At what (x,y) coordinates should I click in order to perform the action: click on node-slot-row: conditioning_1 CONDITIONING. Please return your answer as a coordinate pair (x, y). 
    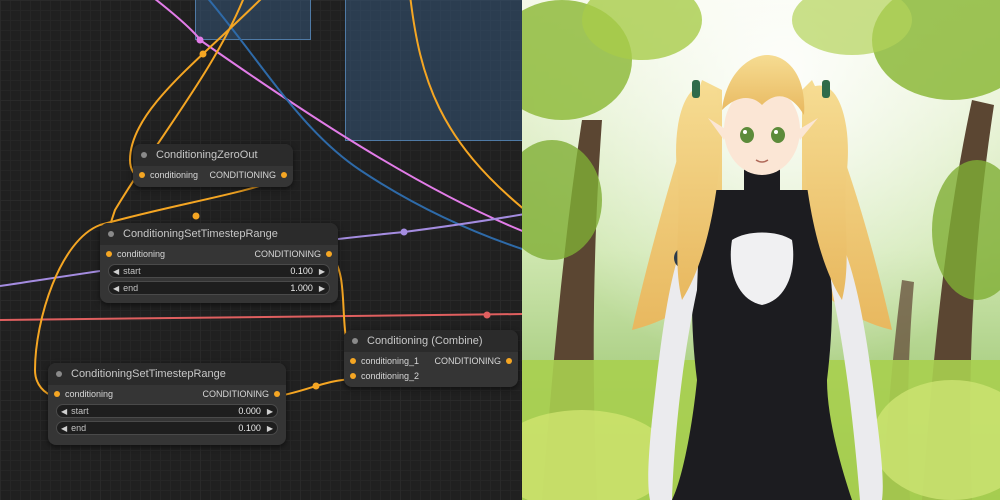
    Looking at the image, I should click on (431, 359).